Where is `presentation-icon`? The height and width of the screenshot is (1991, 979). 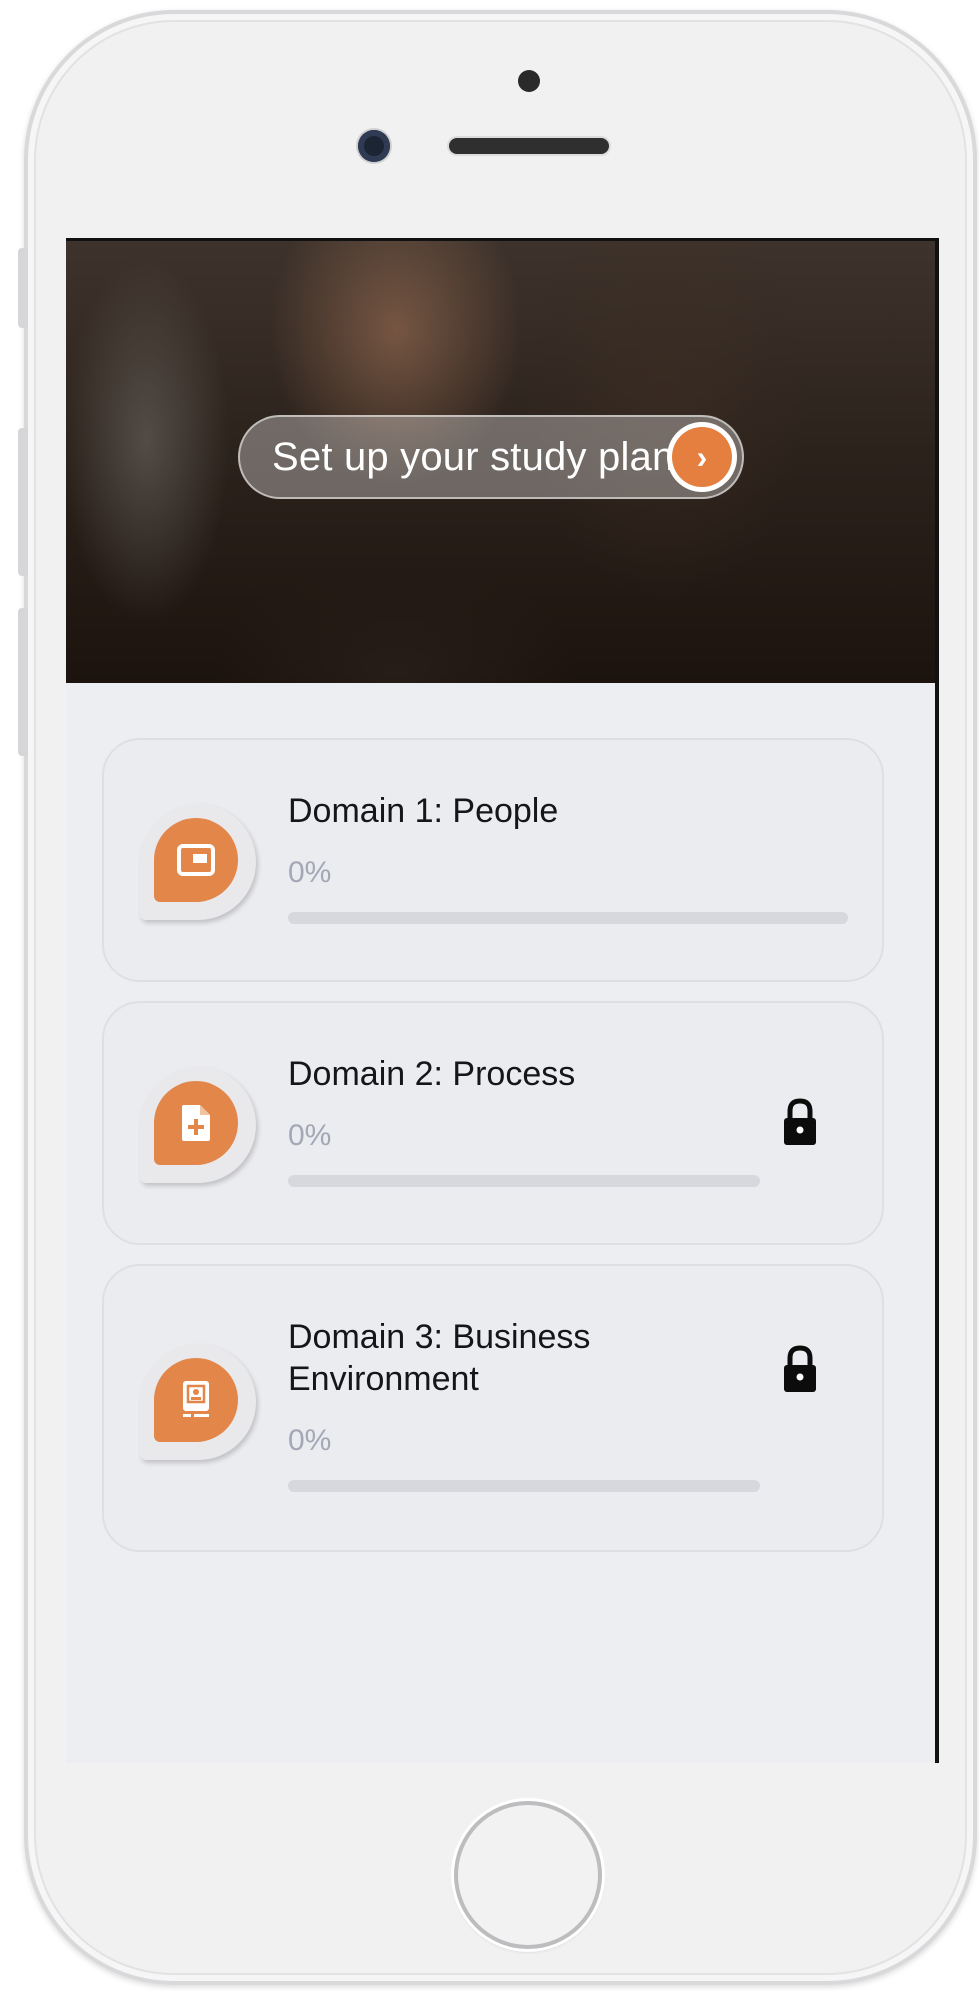 presentation-icon is located at coordinates (196, 860).